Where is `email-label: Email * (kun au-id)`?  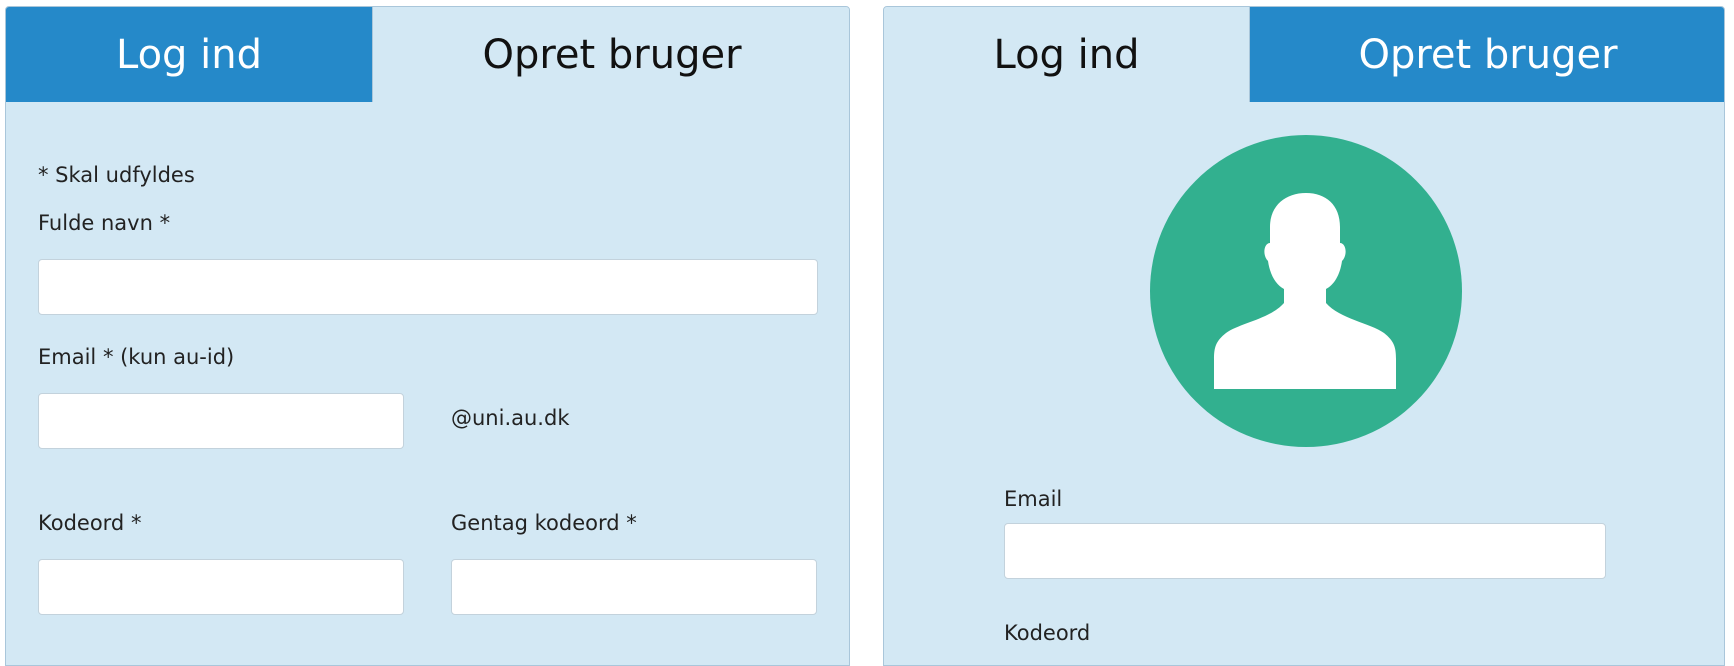 email-label: Email * (kun au-id) is located at coordinates (136, 357).